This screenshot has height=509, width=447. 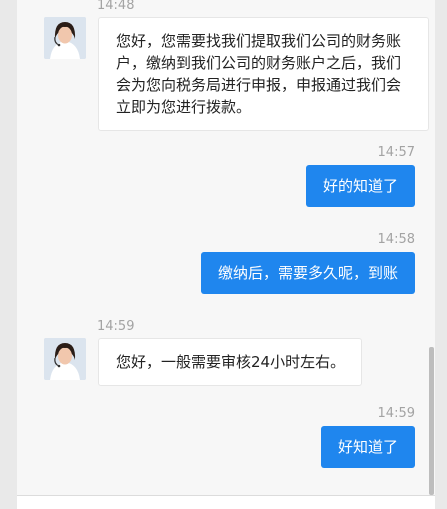 I want to click on message-timestamp: 14:58, so click(x=396, y=239).